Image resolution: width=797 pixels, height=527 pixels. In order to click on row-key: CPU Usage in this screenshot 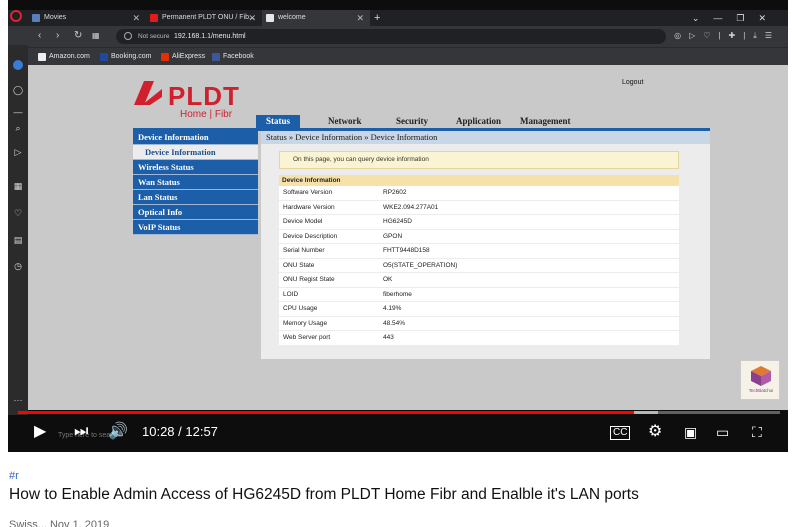, I will do `click(300, 308)`.